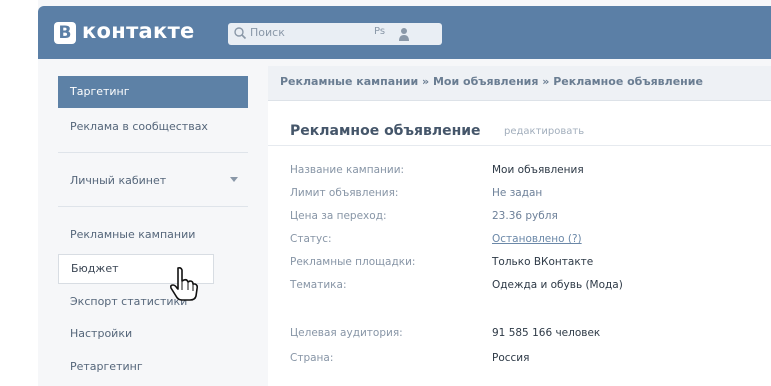 This screenshot has width=771, height=386. I want to click on search-placeholder: Поиск, so click(267, 32).